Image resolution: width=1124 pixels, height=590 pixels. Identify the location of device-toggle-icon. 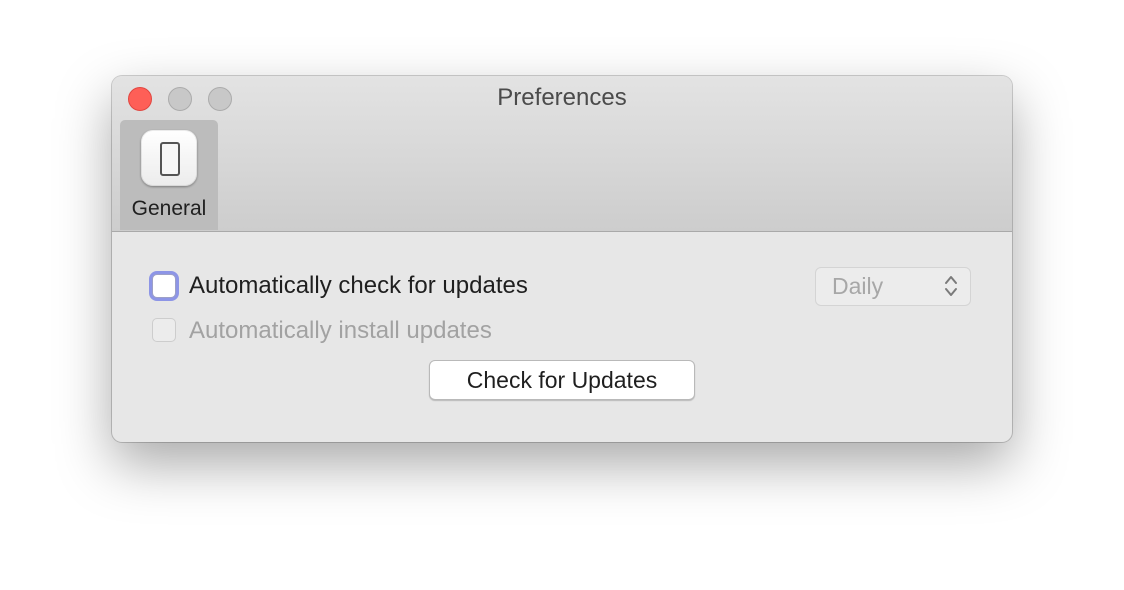
(170, 159).